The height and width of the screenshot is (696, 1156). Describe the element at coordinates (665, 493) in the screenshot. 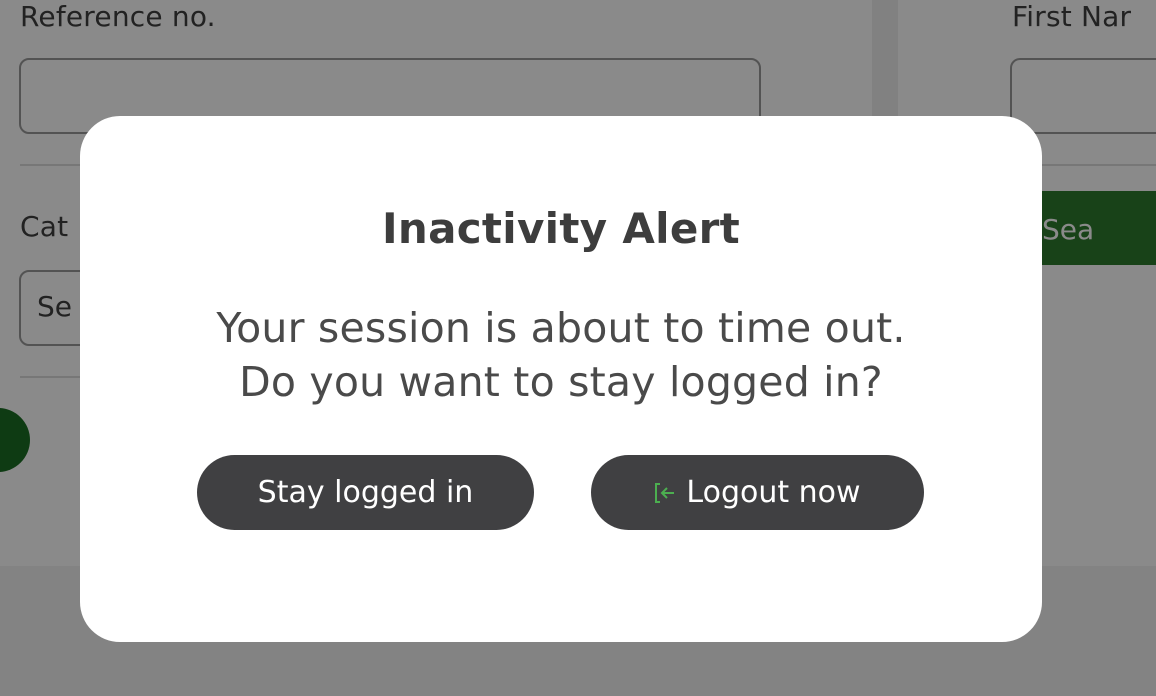

I see `logout-icon` at that location.